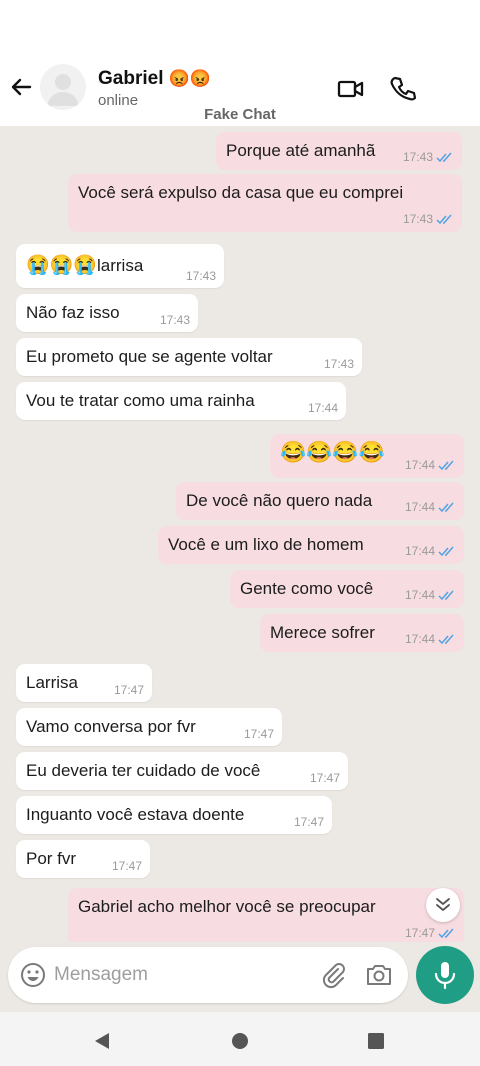 The image size is (480, 1066). I want to click on contact-name-row: Gabriel 😡😡, so click(154, 79).